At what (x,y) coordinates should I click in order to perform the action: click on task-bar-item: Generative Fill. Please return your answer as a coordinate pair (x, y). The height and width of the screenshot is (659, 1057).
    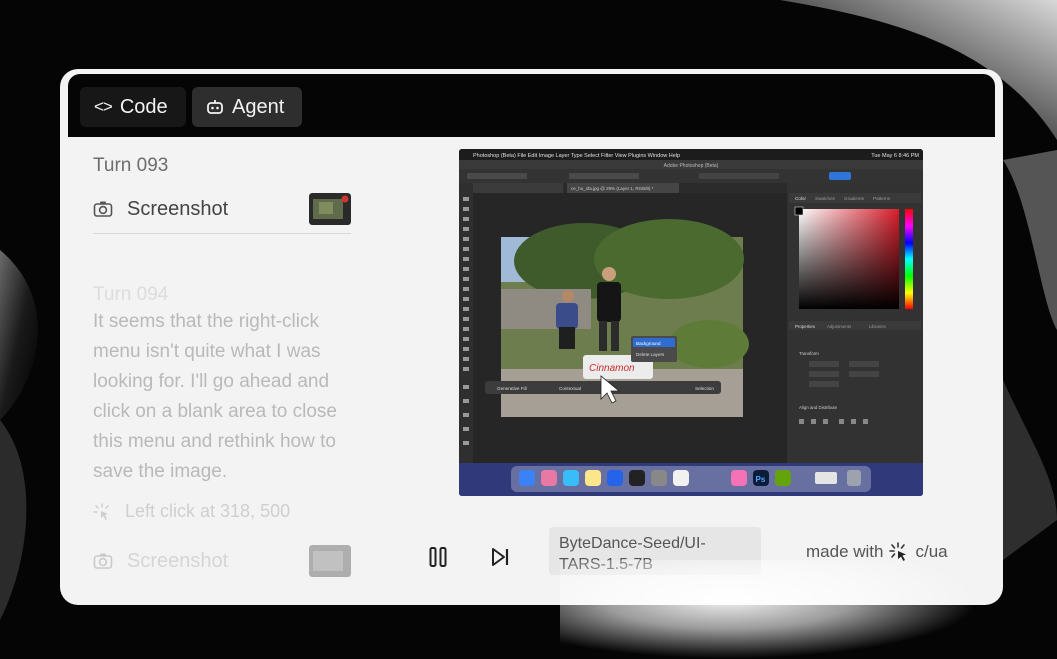
    Looking at the image, I should click on (512, 388).